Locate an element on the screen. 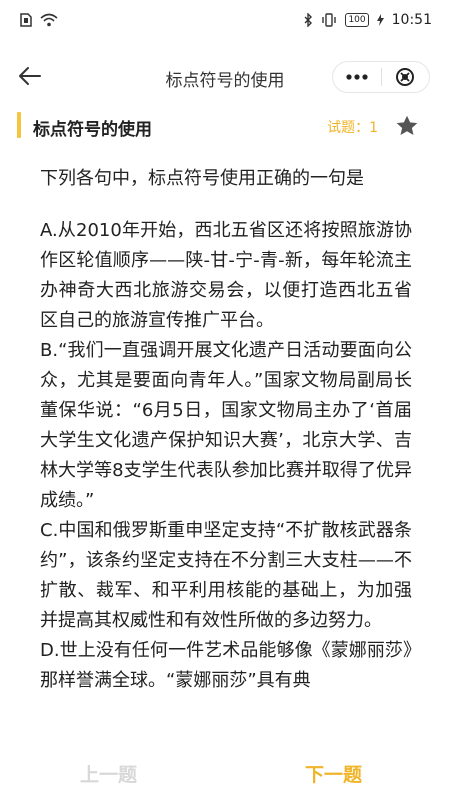  battery-indicator: 100 is located at coordinates (357, 20).